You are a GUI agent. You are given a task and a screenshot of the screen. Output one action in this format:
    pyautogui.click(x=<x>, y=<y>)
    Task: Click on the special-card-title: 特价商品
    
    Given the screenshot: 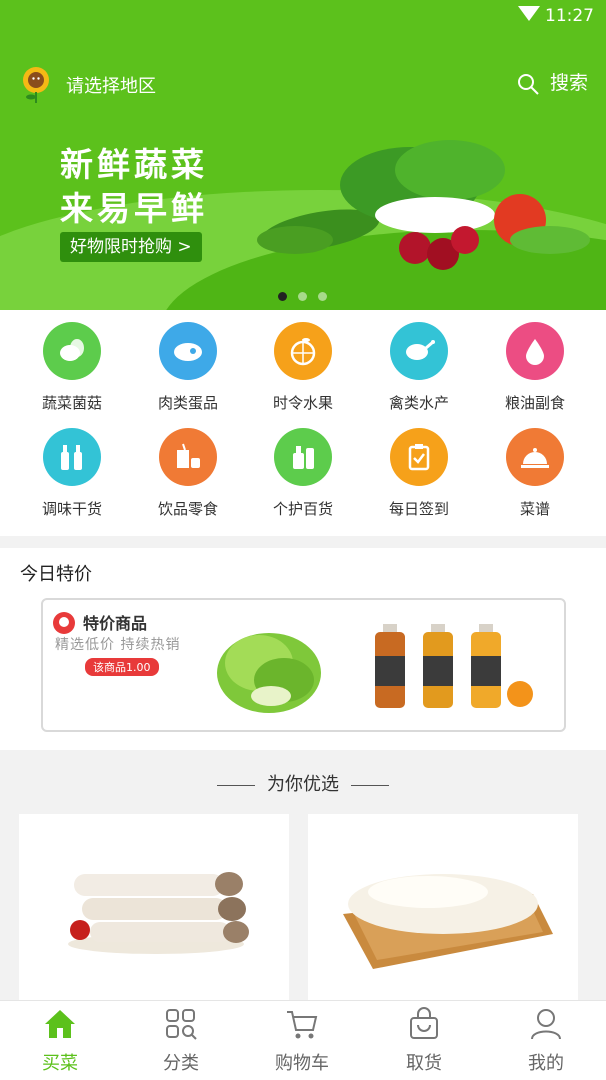 What is the action you would take?
    pyautogui.click(x=115, y=623)
    